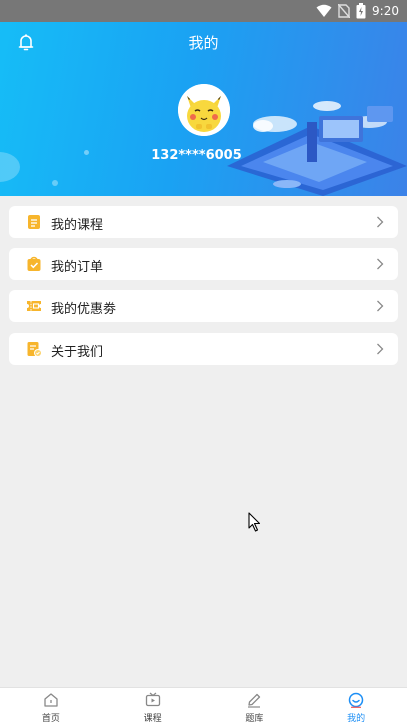 The image size is (407, 725). I want to click on menu-item-about-us: 关于我们, so click(203, 349).